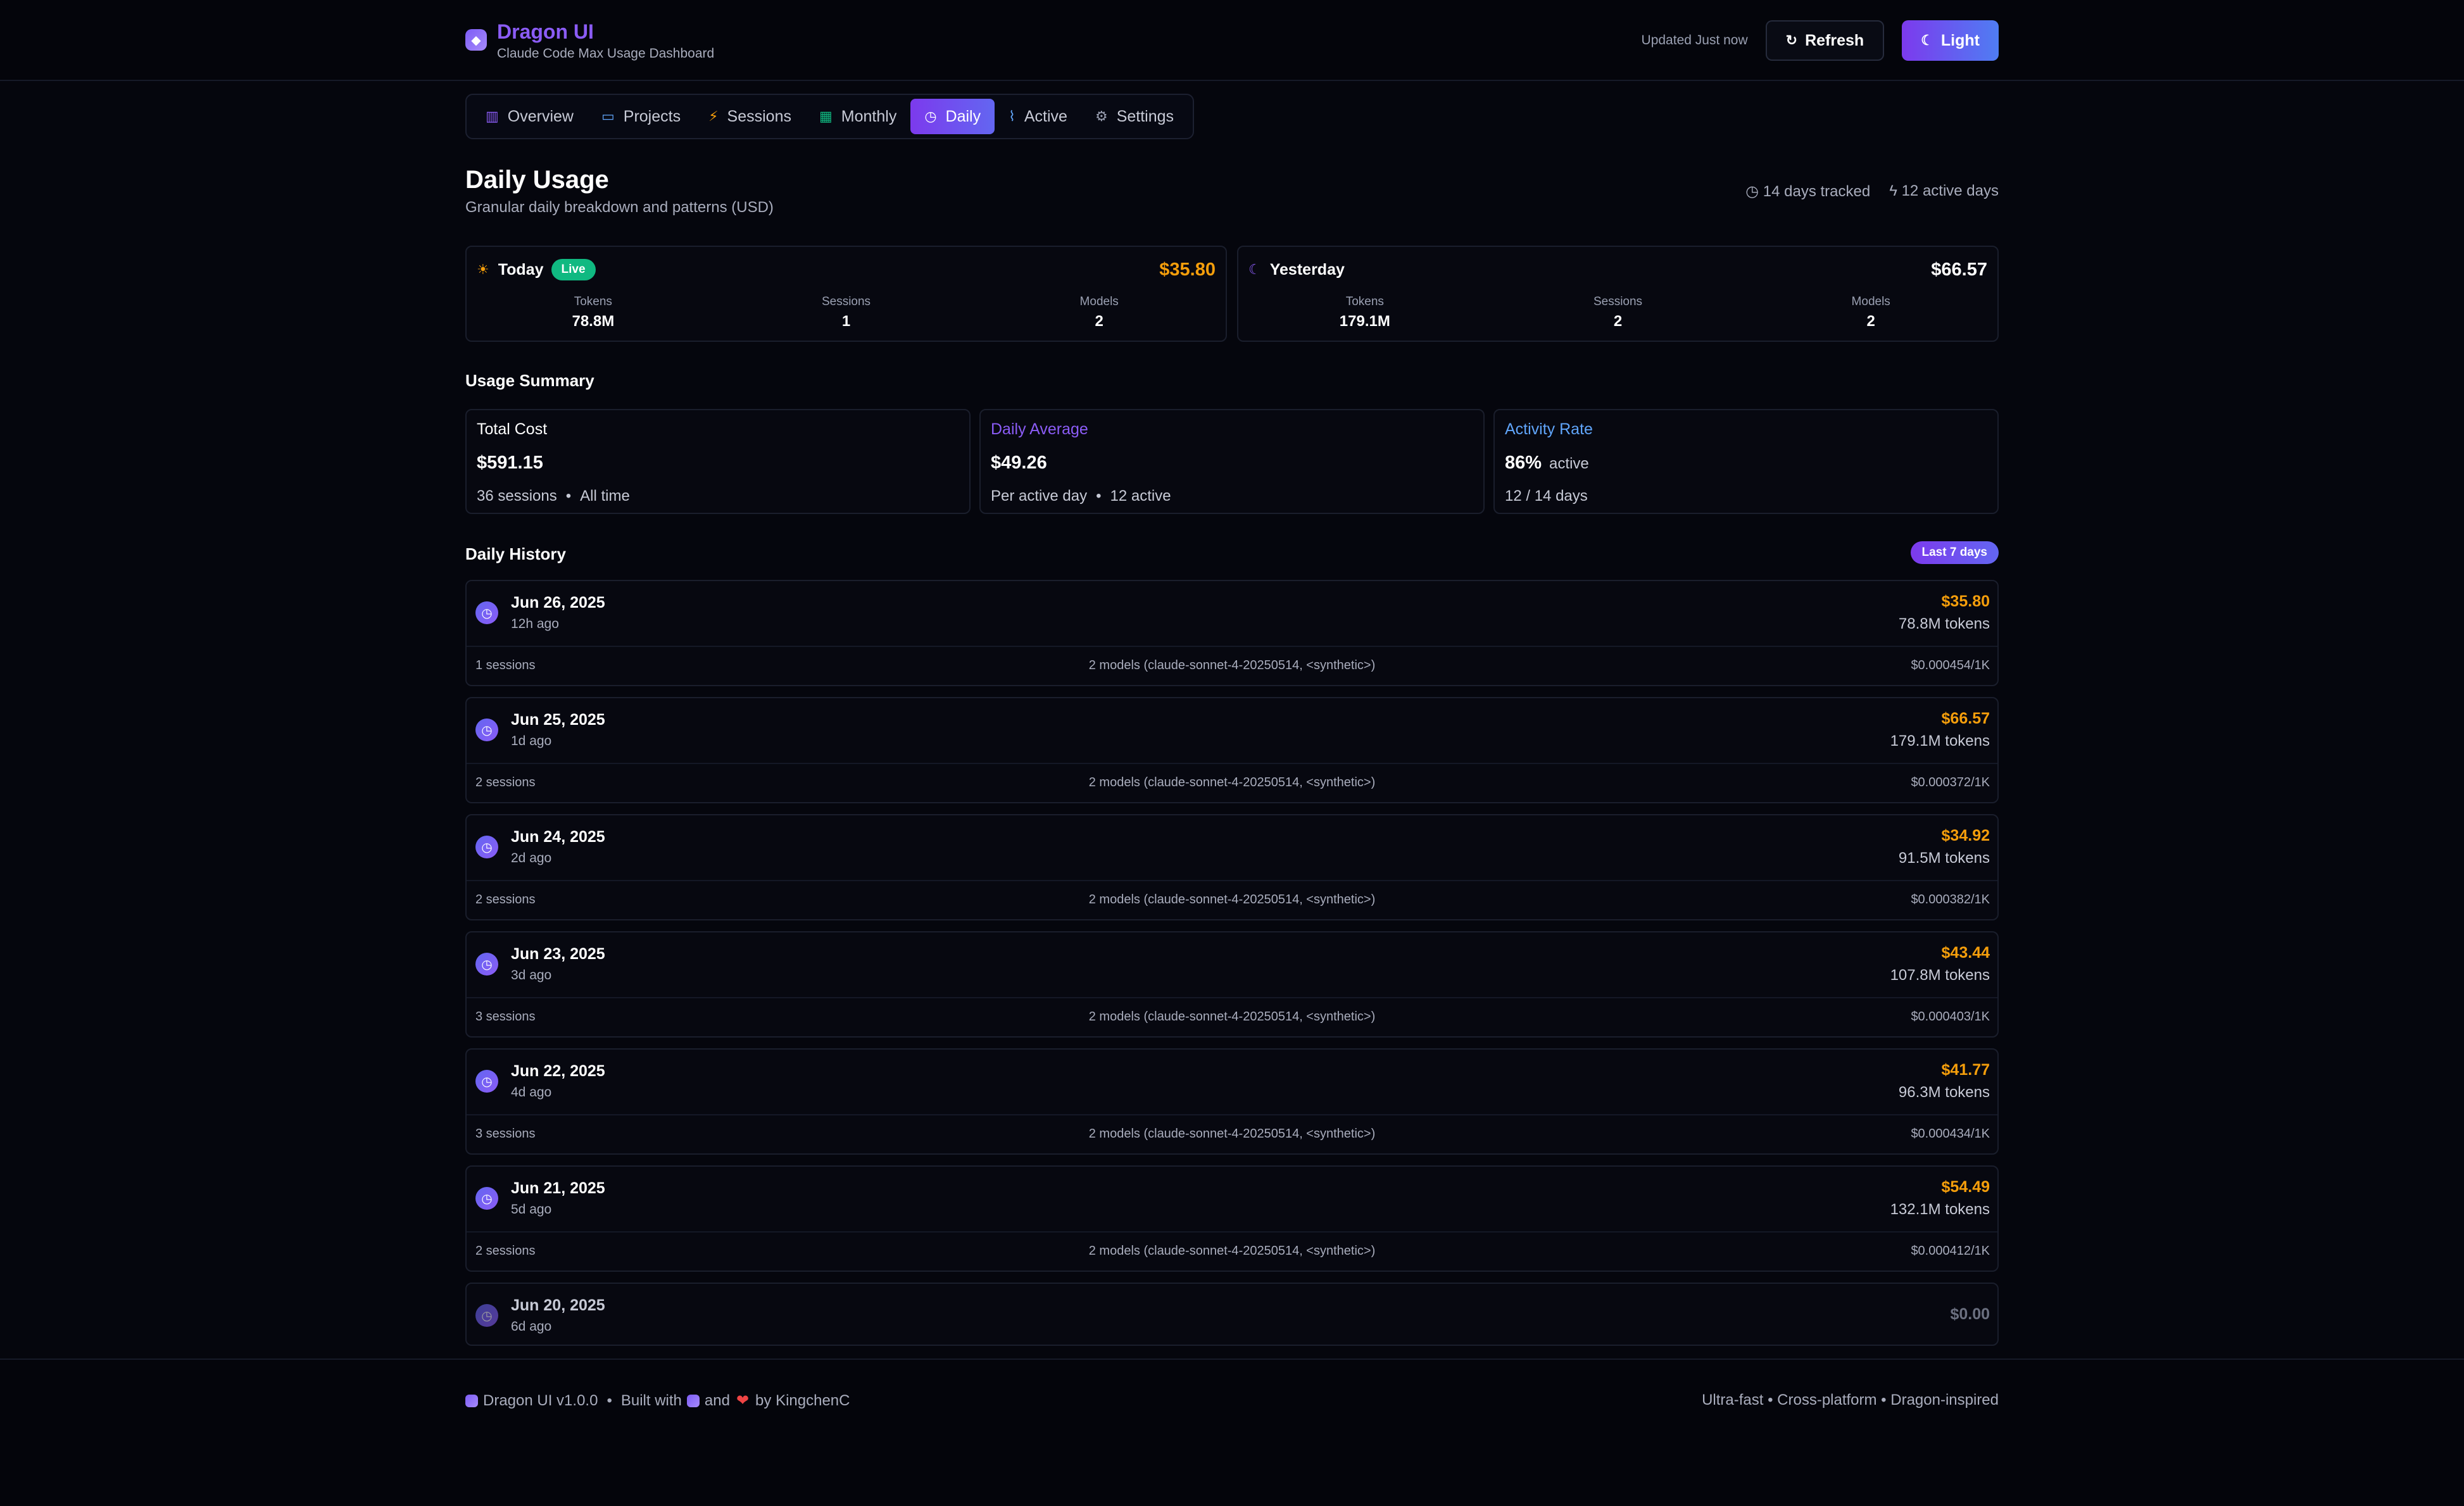 The height and width of the screenshot is (1506, 2464). I want to click on history-row: ◷ Jun 20, 2025 6d ago $0.00, so click(1232, 1314).